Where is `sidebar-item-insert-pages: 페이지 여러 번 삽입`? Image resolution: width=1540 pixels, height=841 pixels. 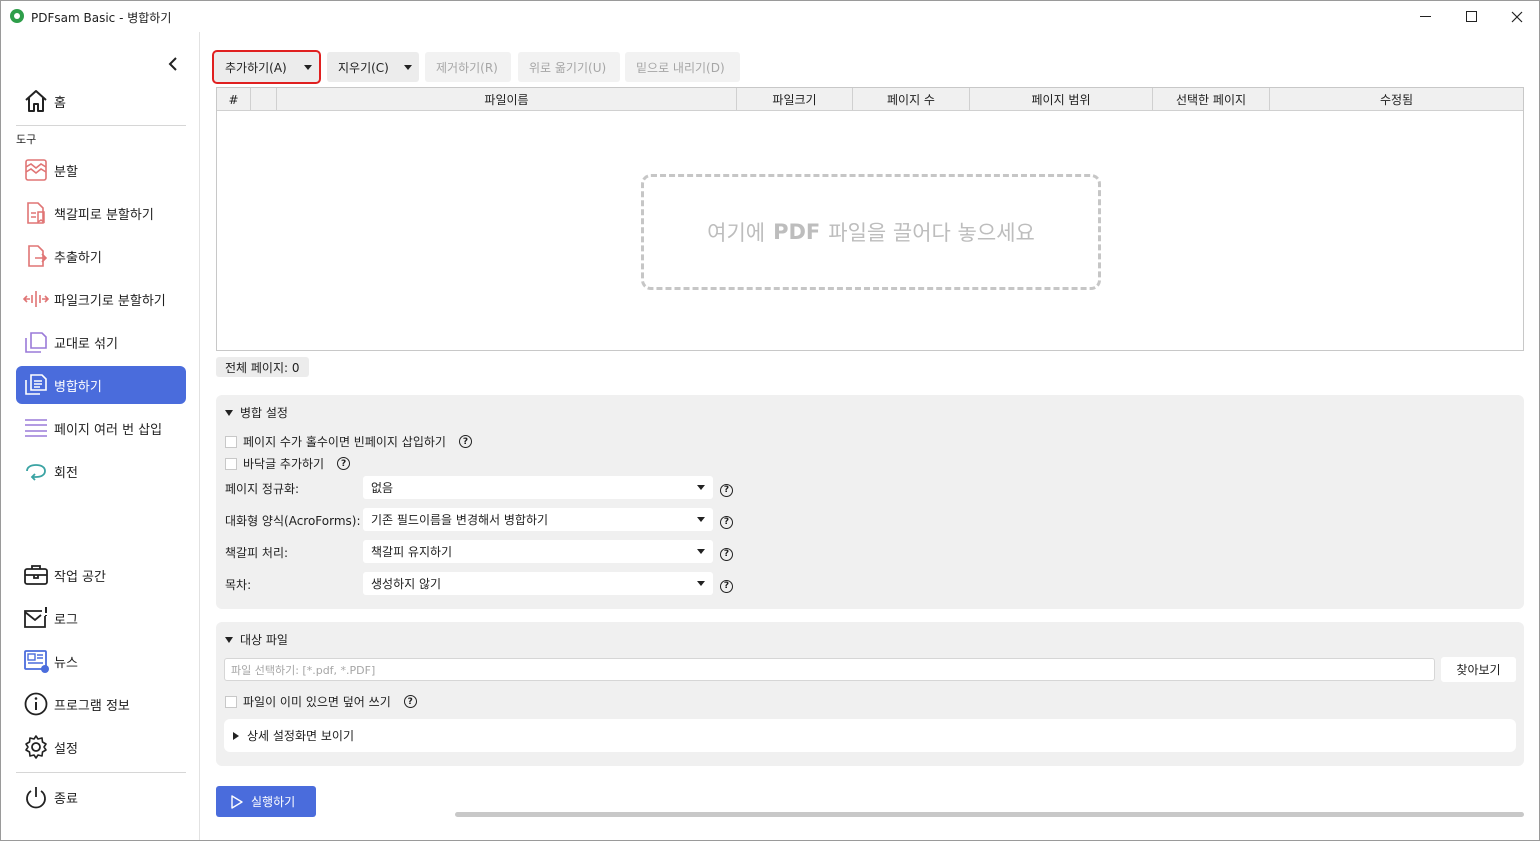
sidebar-item-insert-pages: 페이지 여러 번 삽입 is located at coordinates (101, 428).